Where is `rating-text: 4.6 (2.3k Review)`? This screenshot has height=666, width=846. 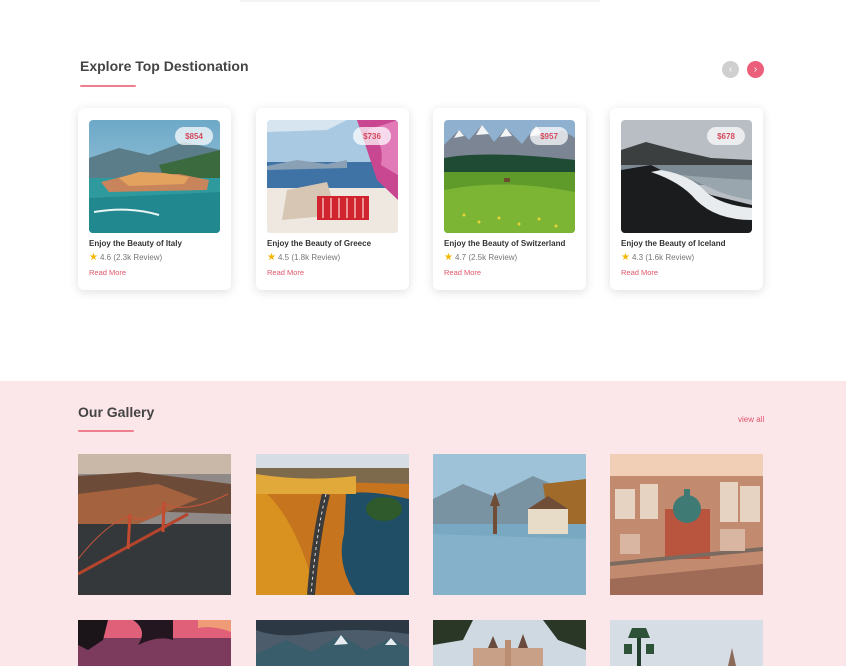 rating-text: 4.6 (2.3k Review) is located at coordinates (131, 257).